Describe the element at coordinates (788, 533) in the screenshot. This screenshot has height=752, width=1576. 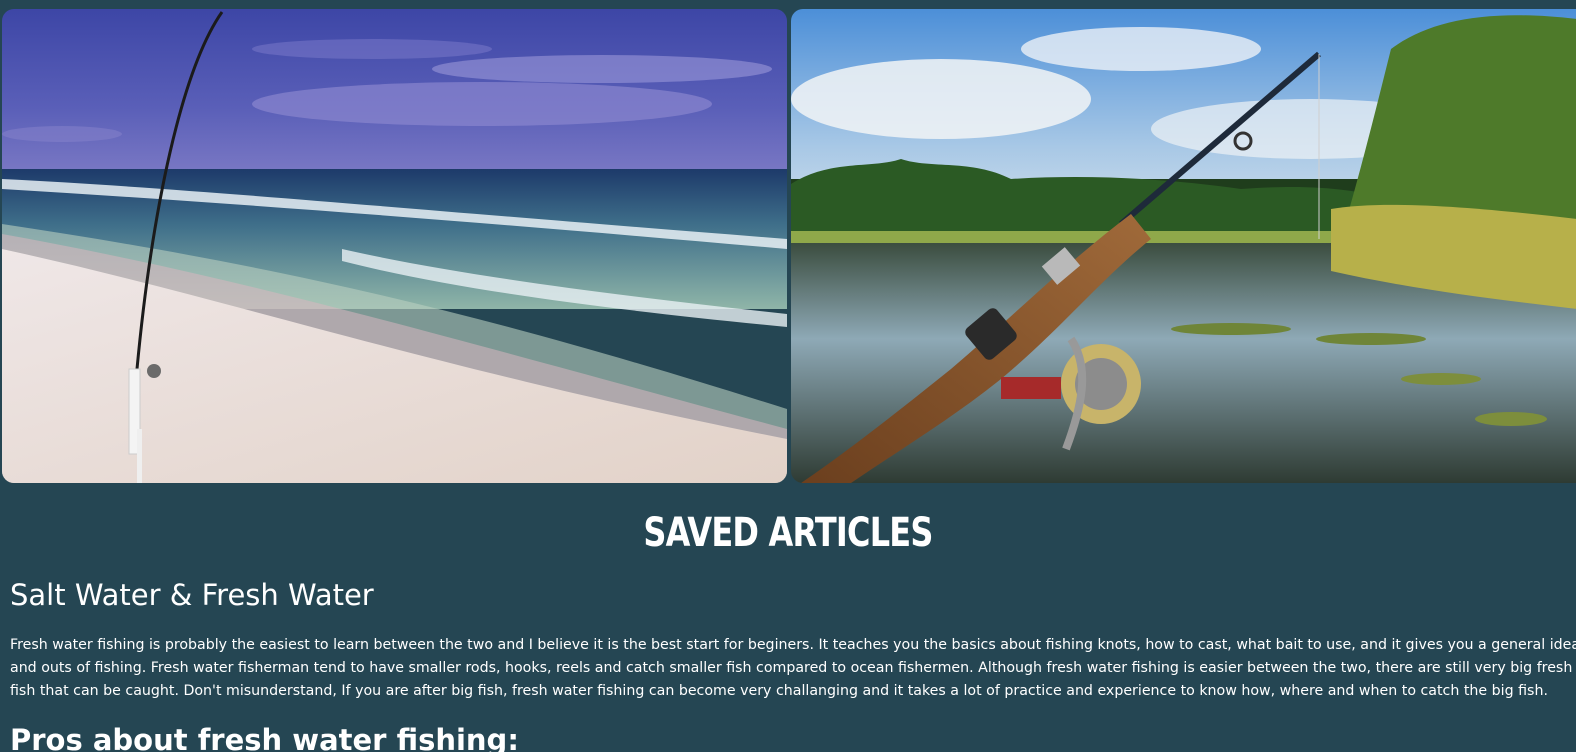
I see `saved-articles-title: SAVED ARTICLES` at that location.